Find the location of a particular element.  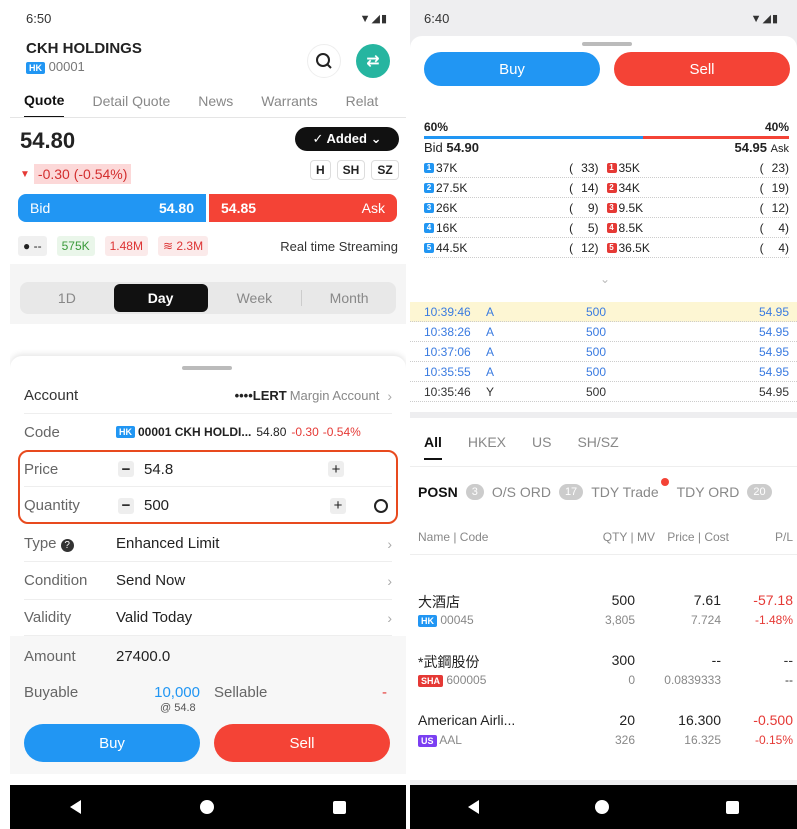

quantity-label: Quantity is located at coordinates (52, 505).